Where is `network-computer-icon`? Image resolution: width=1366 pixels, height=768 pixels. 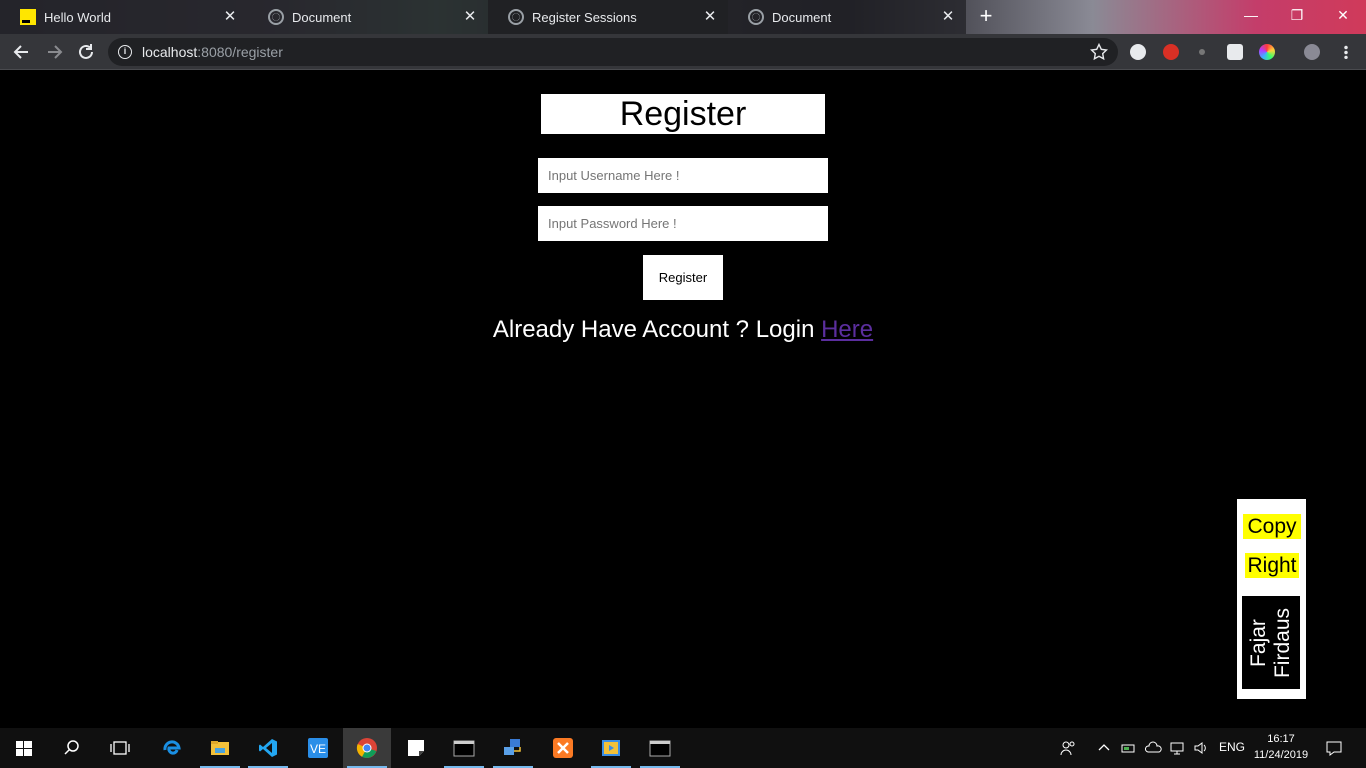
network-computer-icon is located at coordinates (512, 747).